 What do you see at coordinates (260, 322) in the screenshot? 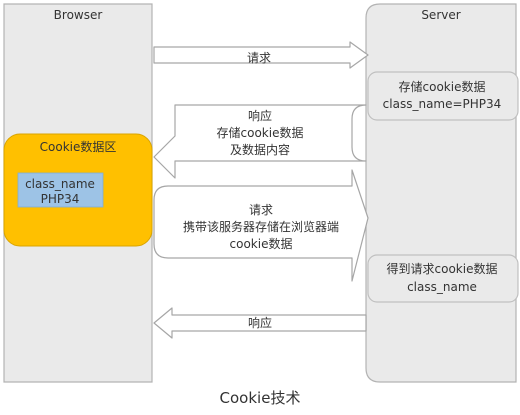
I see `response-arrow-2-label: 响应` at bounding box center [260, 322].